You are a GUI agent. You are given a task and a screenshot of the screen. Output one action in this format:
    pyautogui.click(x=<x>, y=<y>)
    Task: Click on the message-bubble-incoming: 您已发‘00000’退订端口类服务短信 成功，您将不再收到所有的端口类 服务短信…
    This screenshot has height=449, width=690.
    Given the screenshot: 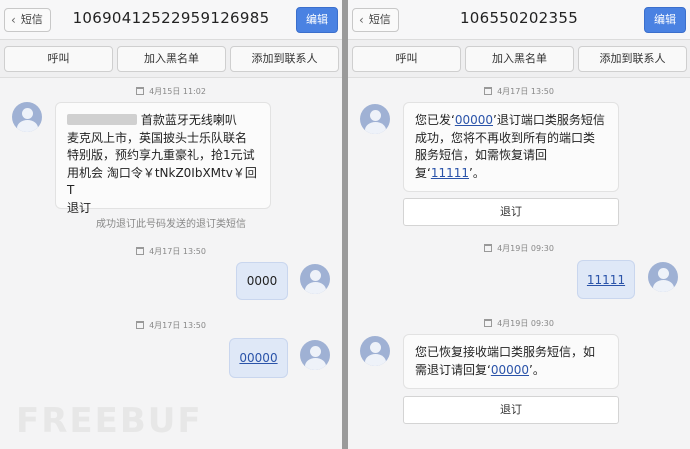 What is the action you would take?
    pyautogui.click(x=511, y=147)
    